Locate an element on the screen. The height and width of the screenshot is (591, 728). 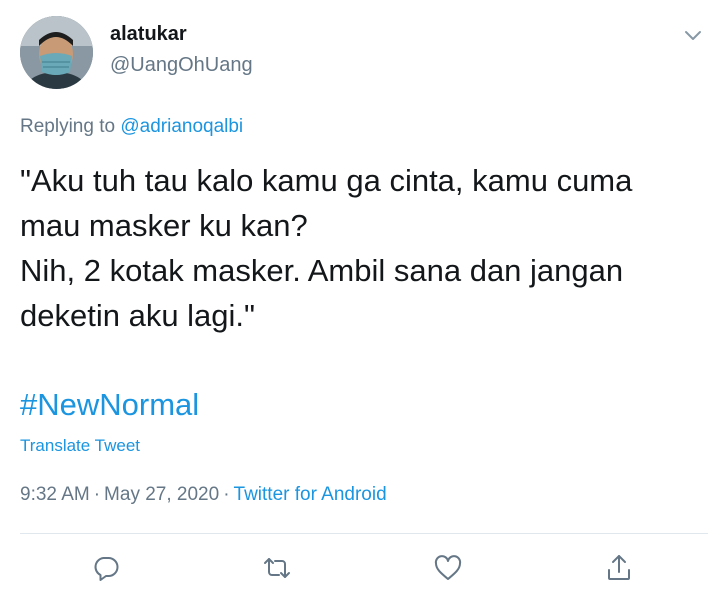
tweet-time: 9:32 AM is located at coordinates (55, 494).